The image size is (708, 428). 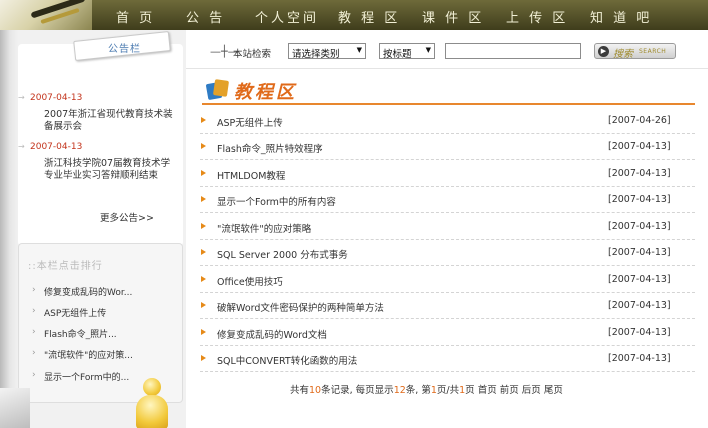 I want to click on search-field-select: 按标题 ▼, so click(x=407, y=51).